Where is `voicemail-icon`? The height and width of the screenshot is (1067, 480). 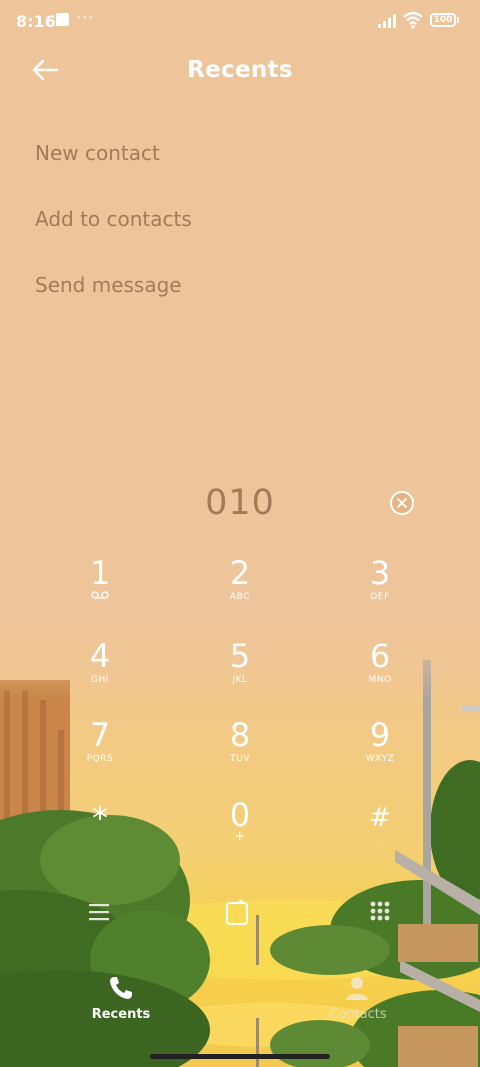 voicemail-icon is located at coordinates (100, 595).